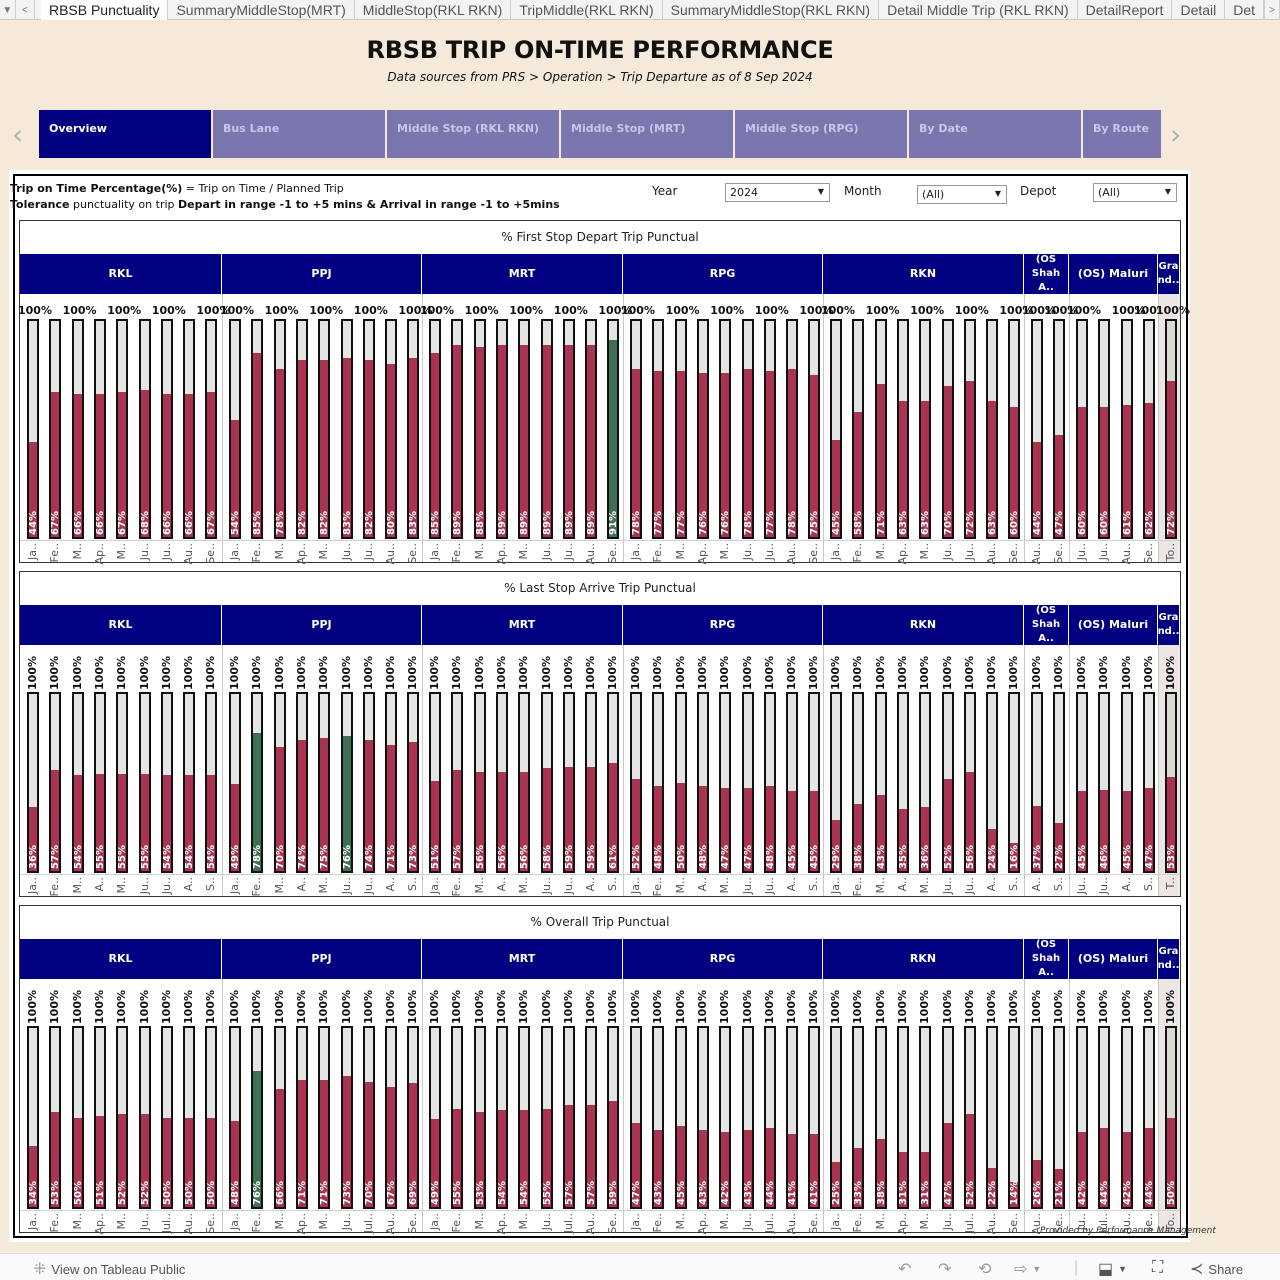 This screenshot has width=1280, height=1280. Describe the element at coordinates (123, 1193) in the screenshot. I see `value-label: 52%` at that location.